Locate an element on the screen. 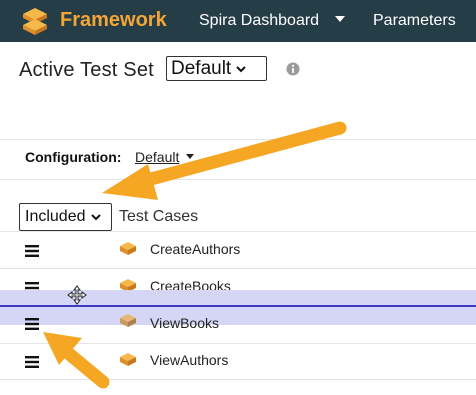 This screenshot has height=395, width=476. brand-name: Framework is located at coordinates (113, 20).